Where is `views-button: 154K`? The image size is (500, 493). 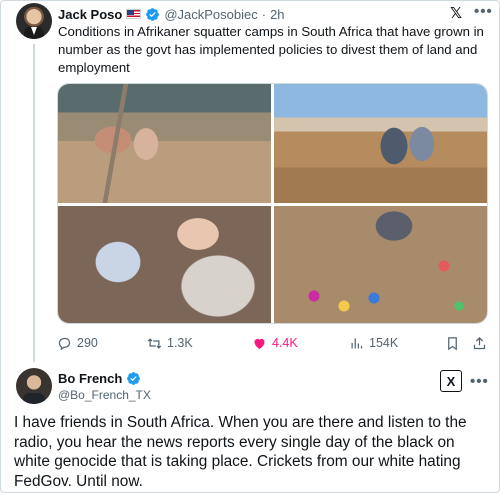
views-button: 154K is located at coordinates (373, 343).